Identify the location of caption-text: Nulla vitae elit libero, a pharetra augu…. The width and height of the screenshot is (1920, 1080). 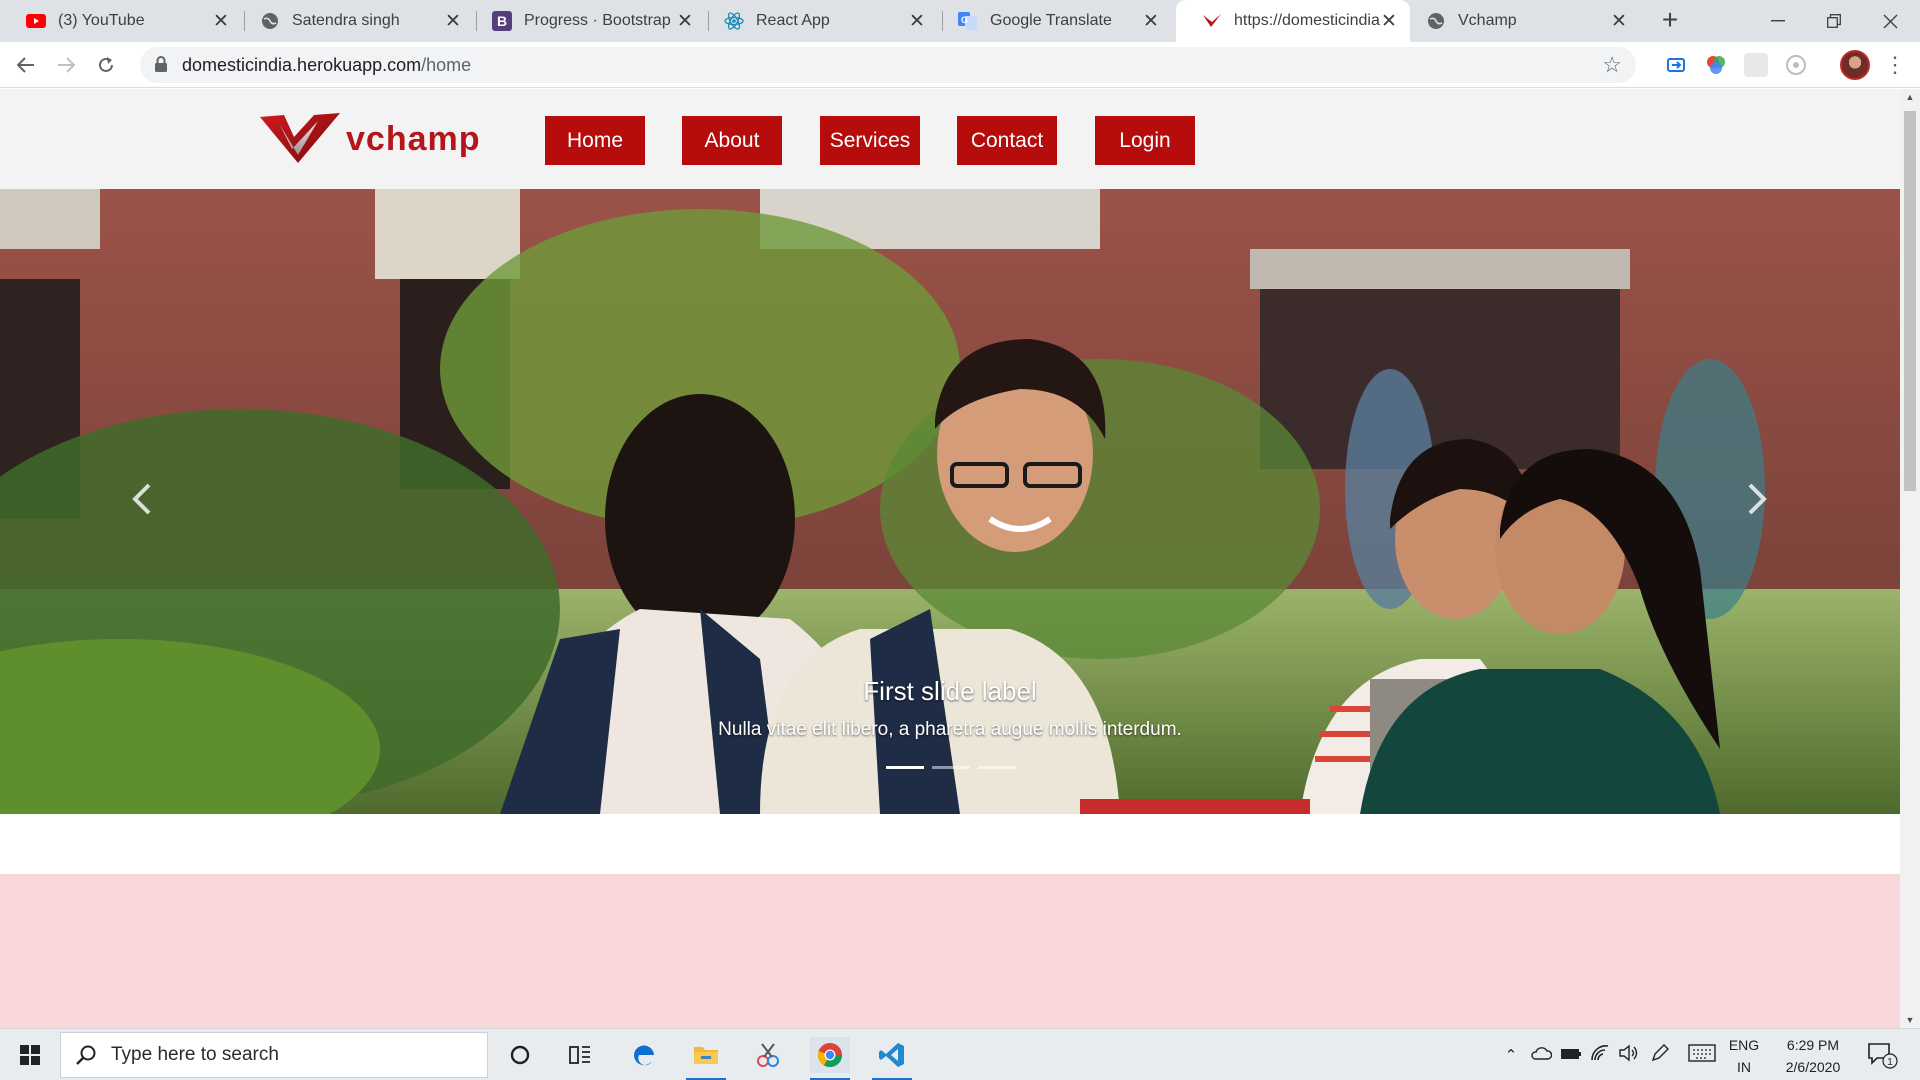
(950, 729).